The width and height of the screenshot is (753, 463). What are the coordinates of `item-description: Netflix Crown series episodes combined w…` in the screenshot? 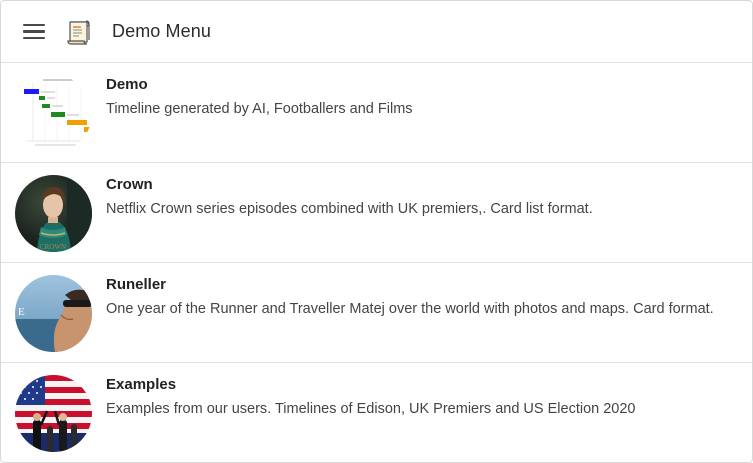 It's located at (349, 209).